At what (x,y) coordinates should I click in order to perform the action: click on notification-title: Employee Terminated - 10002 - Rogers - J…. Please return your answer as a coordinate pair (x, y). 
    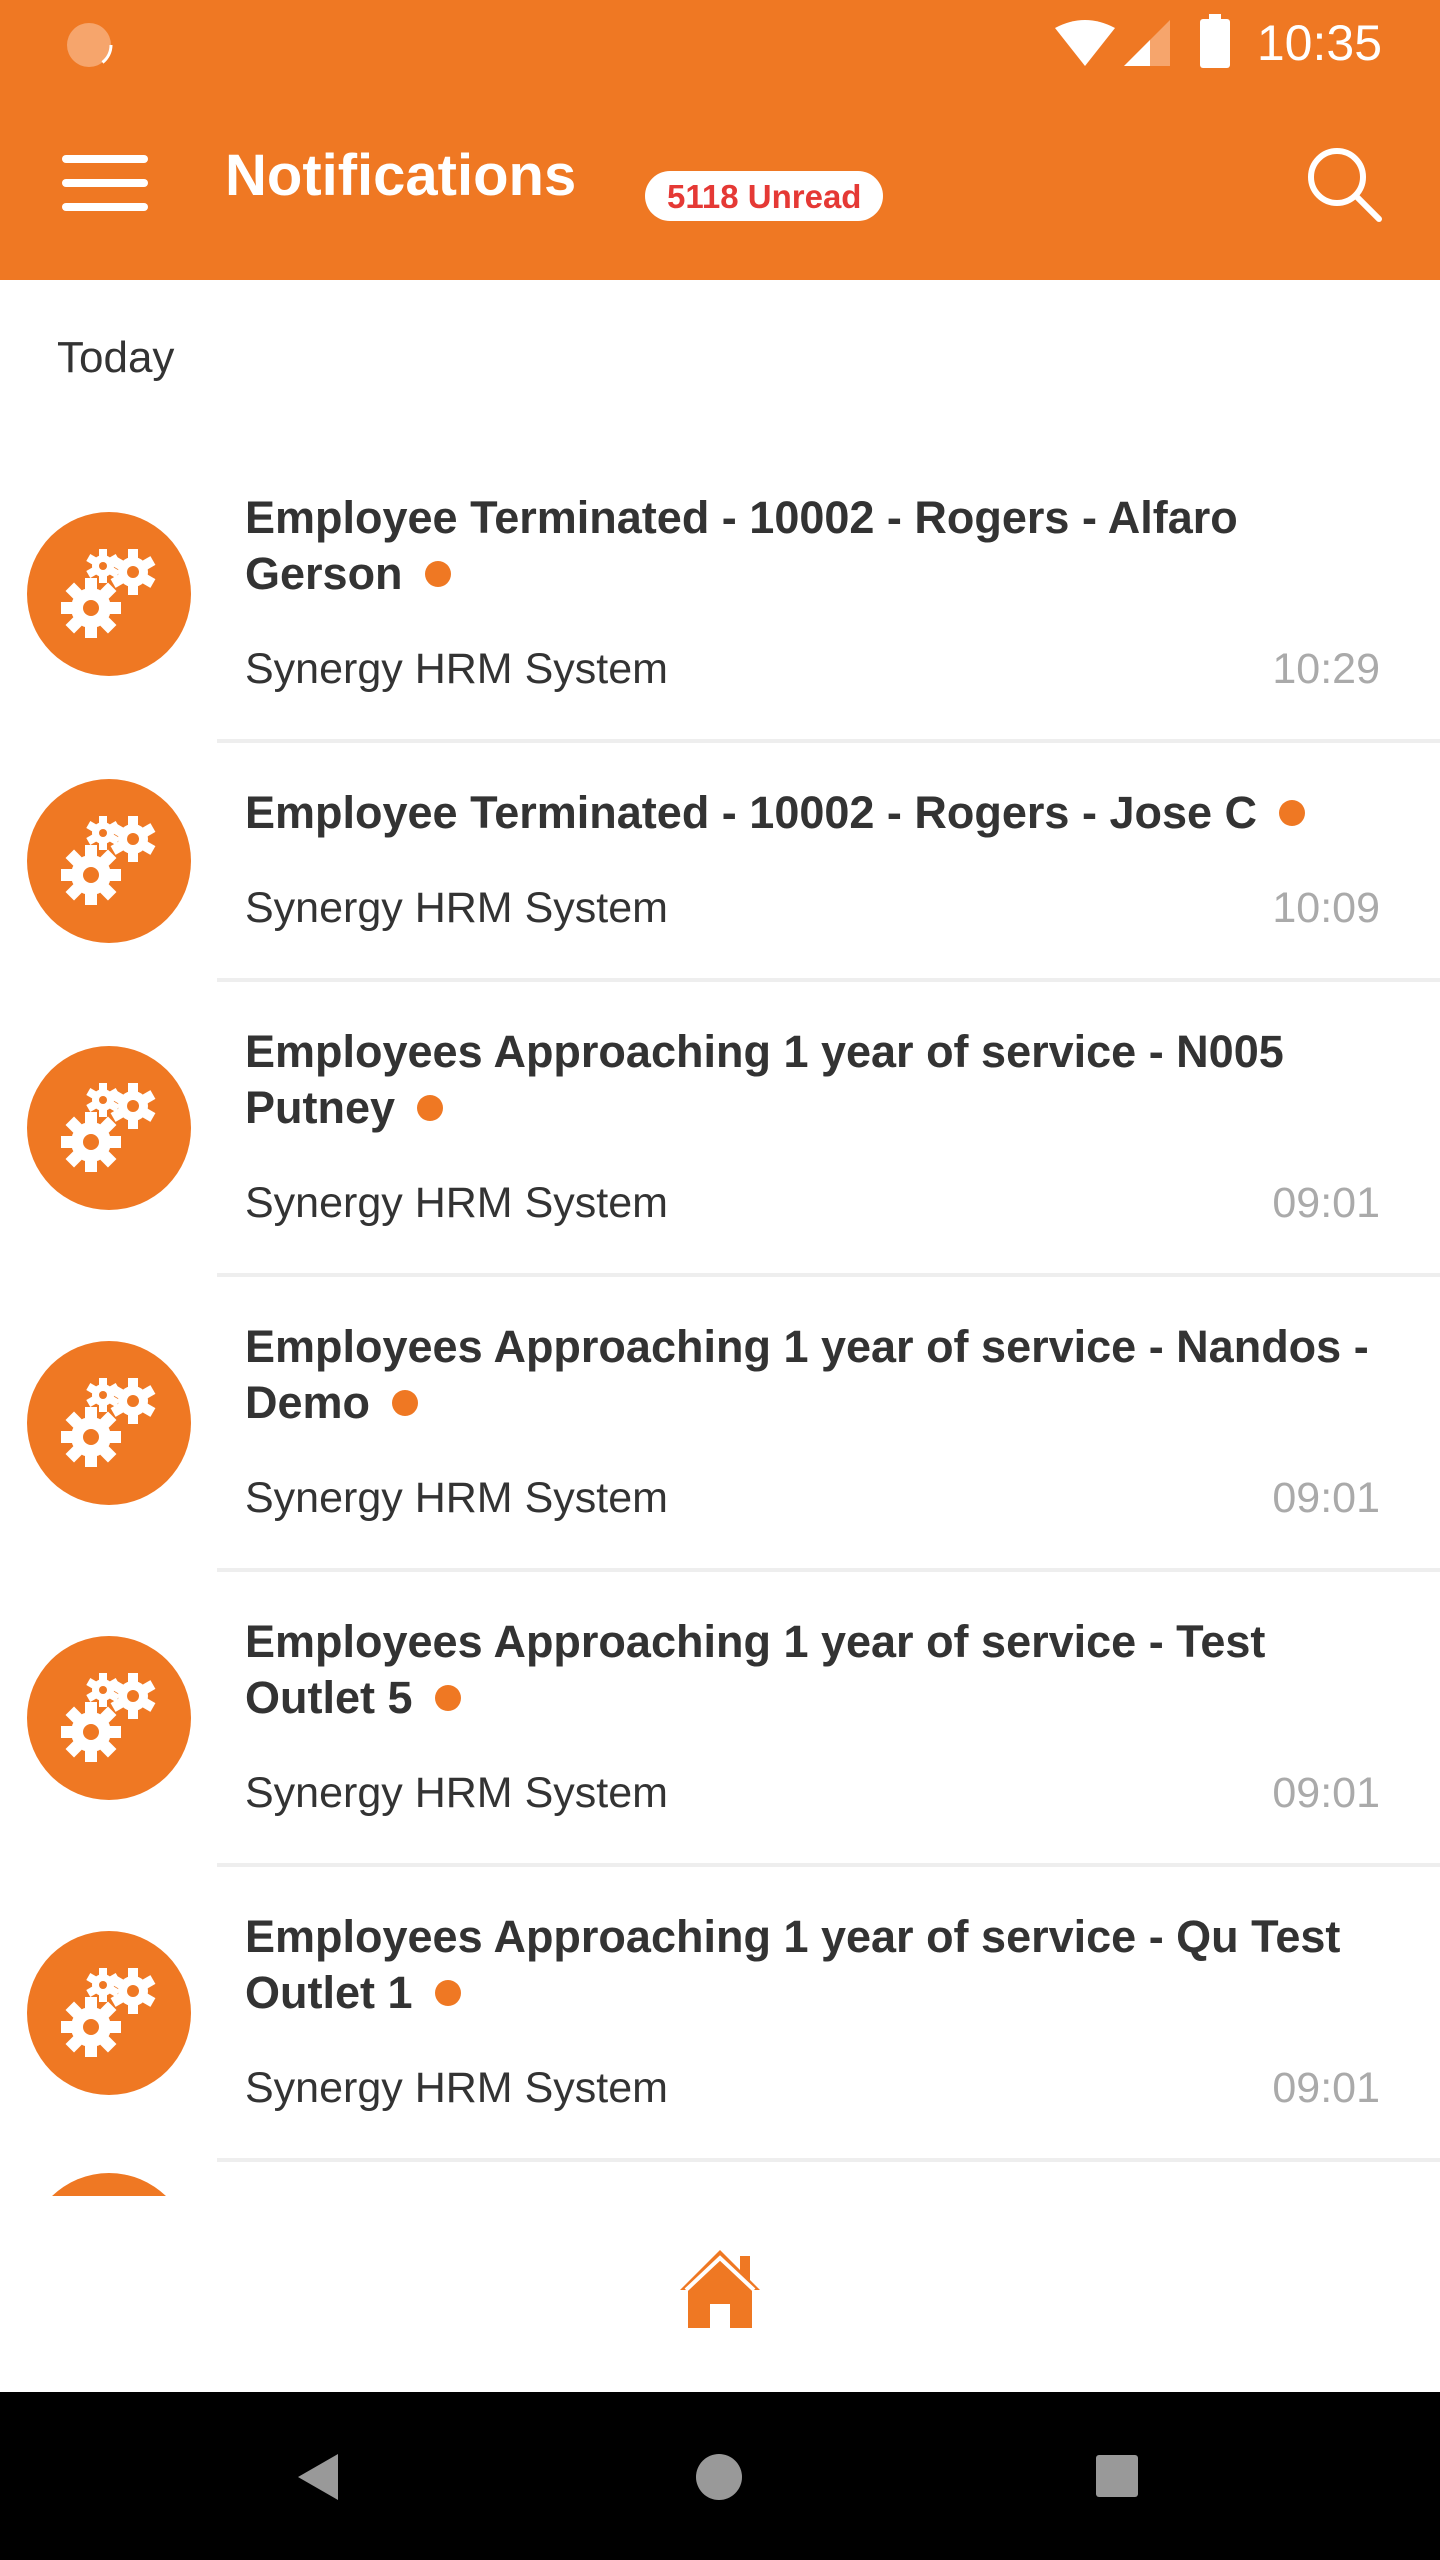
    Looking at the image, I should click on (812, 813).